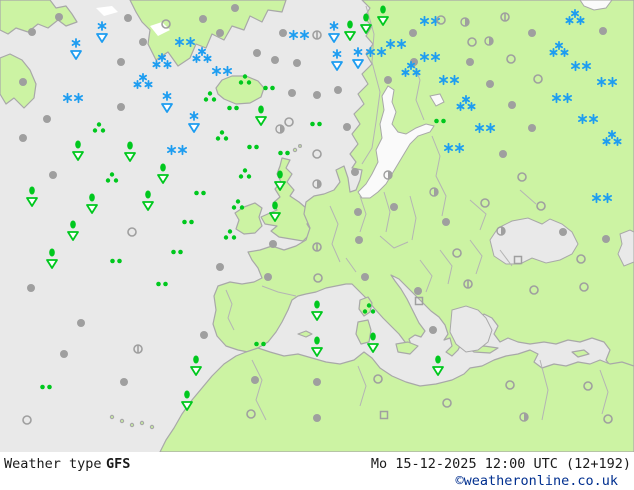 This screenshot has width=634, height=490. What do you see at coordinates (53, 464) in the screenshot?
I see `map-title: Weather type` at bounding box center [53, 464].